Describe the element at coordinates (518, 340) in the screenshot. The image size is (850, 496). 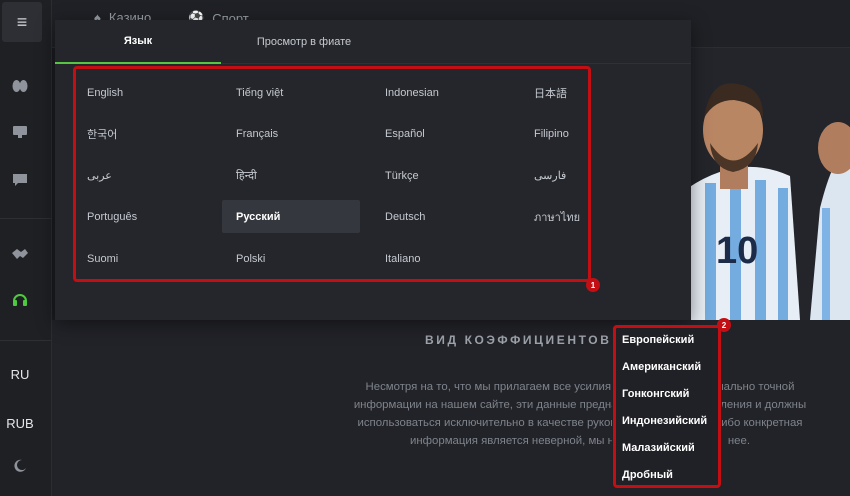
I see `odds-heading: ВИД КОЭФФИЦИЕНТОВ` at that location.